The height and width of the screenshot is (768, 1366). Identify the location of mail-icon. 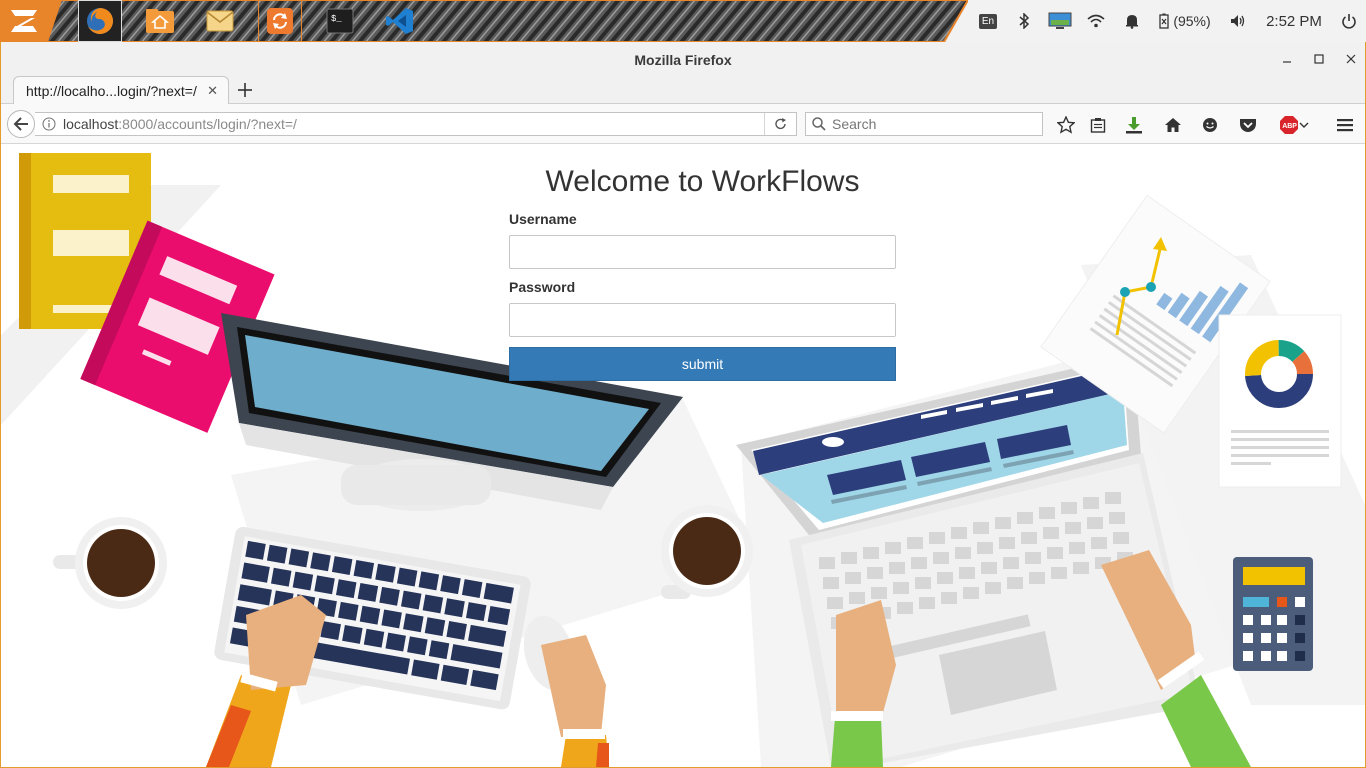
(220, 21).